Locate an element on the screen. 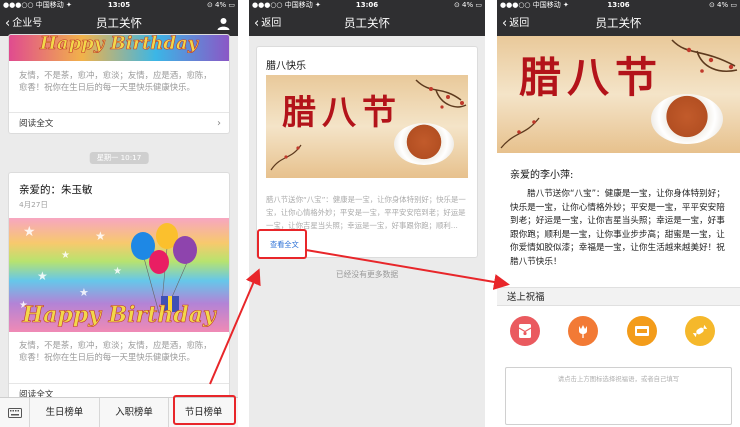  birthday-banner: Happy Birthday is located at coordinates (119, 48).